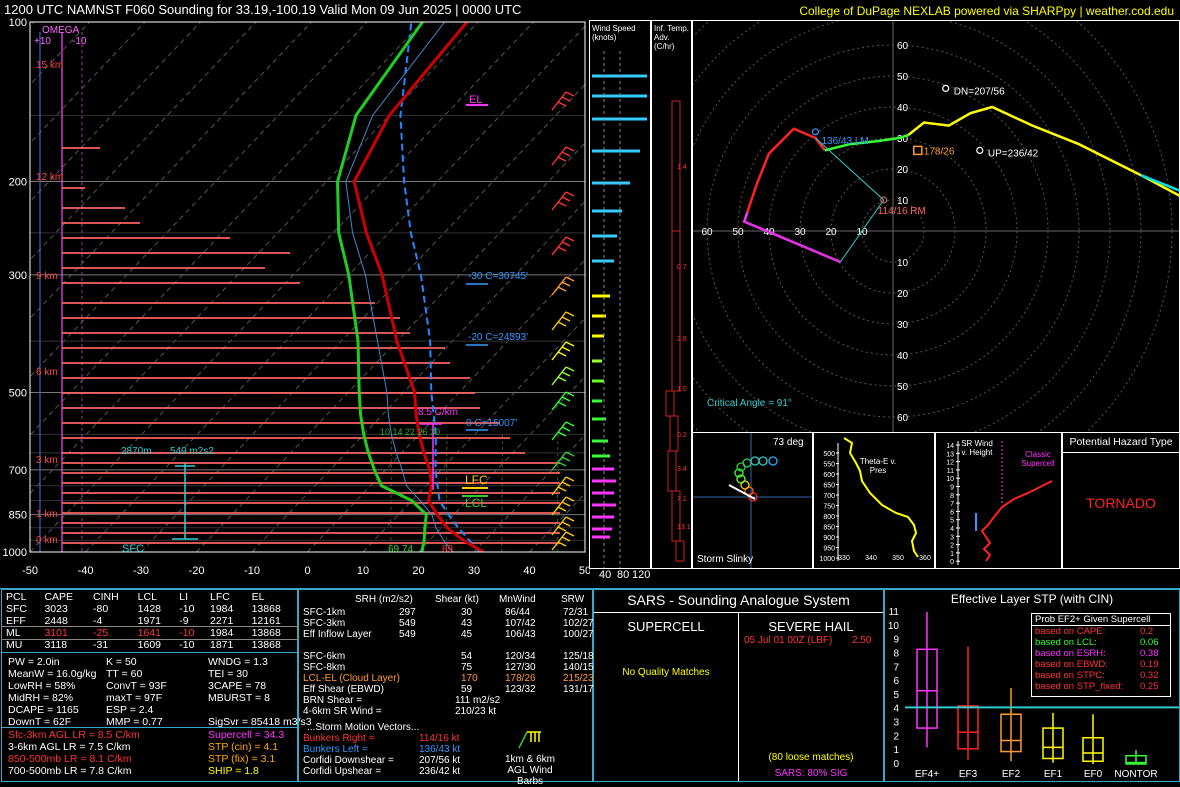 This screenshot has width=1180, height=787. I want to click on cell: 1984, so click(222, 633).